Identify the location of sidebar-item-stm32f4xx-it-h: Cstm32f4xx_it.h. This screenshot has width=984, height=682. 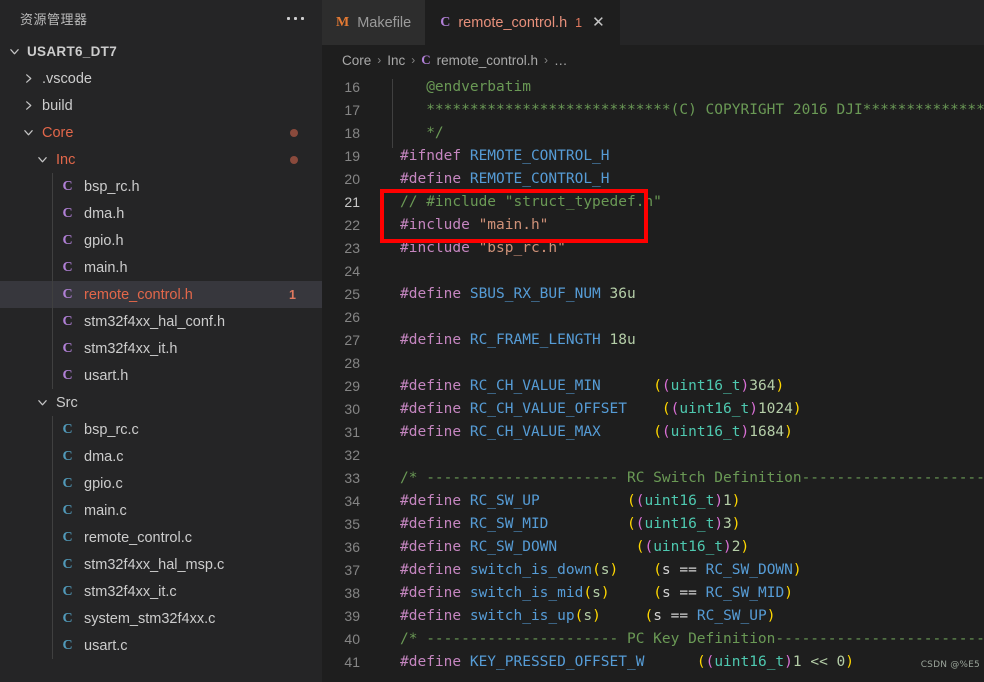
(161, 348).